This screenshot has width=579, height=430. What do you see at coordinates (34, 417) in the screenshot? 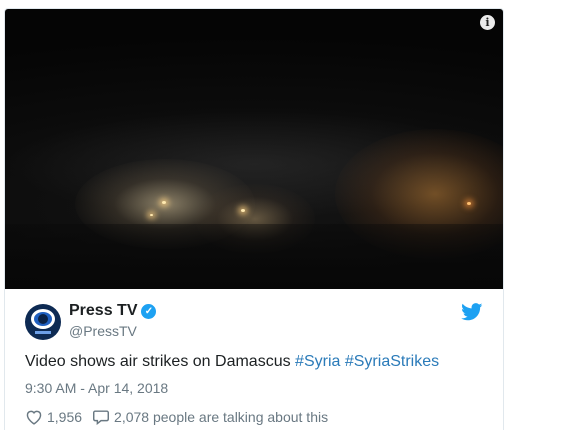
I see `heart-icon` at bounding box center [34, 417].